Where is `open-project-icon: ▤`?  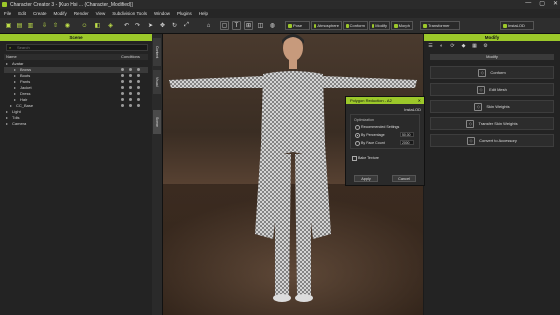
open-project-icon: ▤ is located at coordinates (19, 25).